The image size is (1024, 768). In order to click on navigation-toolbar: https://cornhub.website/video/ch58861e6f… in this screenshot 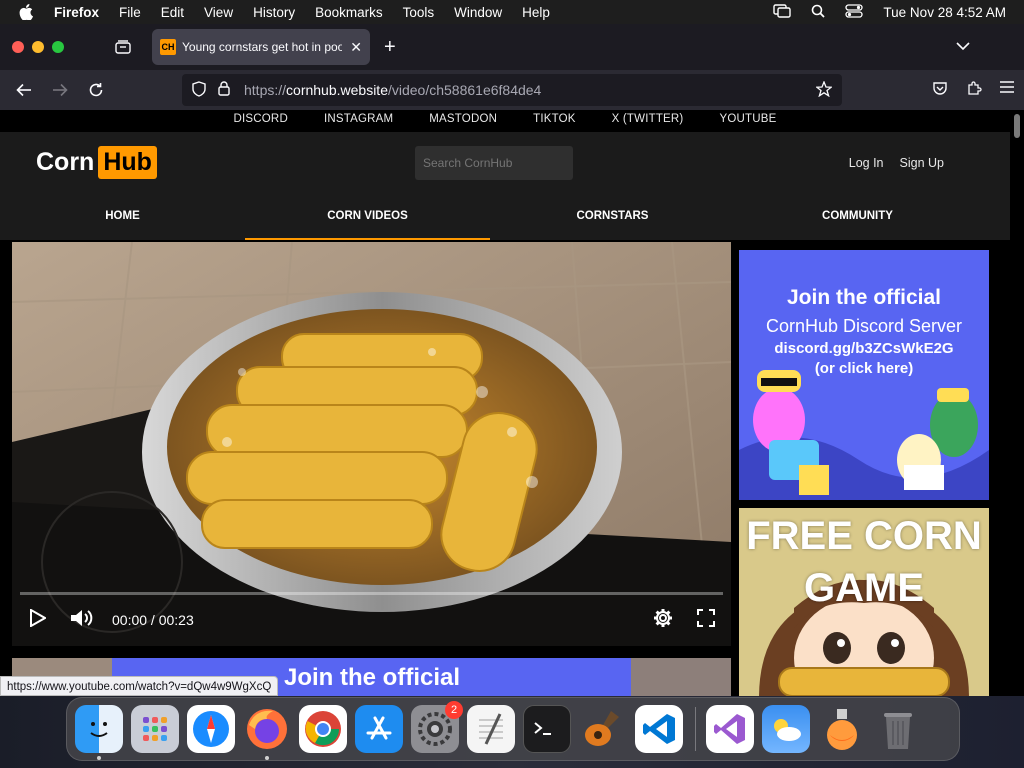, I will do `click(512, 90)`.